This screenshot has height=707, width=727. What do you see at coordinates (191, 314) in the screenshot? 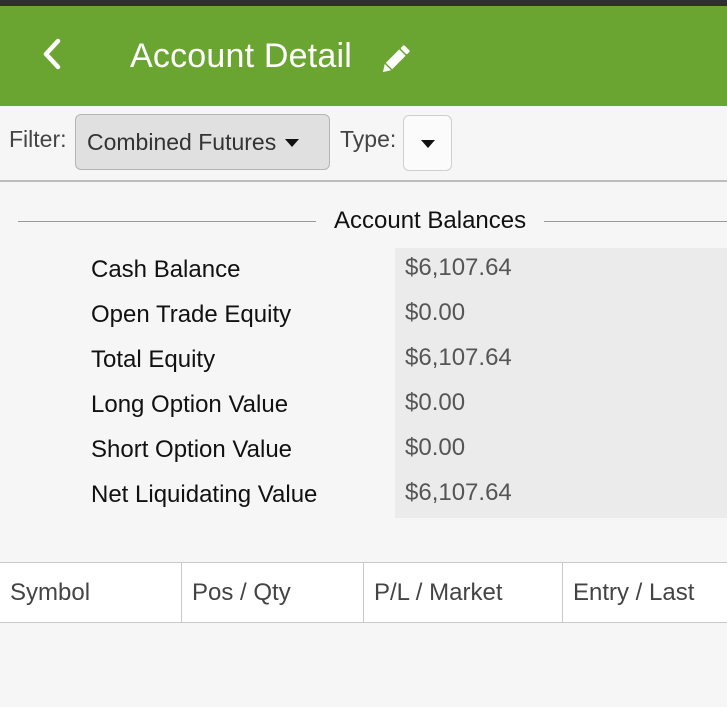
I see `balance-label: Open Trade Equity` at bounding box center [191, 314].